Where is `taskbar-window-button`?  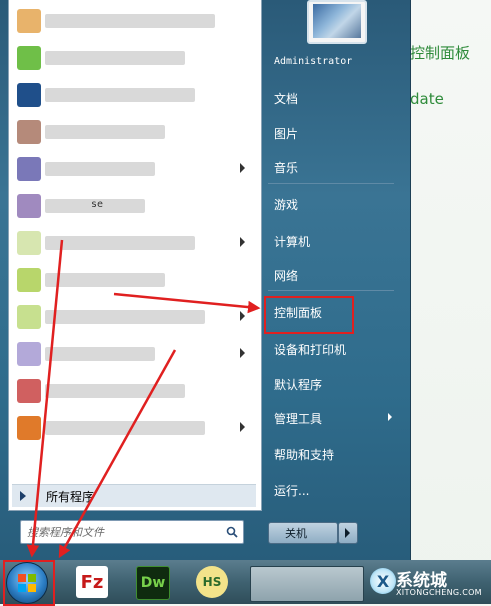 taskbar-window-button is located at coordinates (307, 584).